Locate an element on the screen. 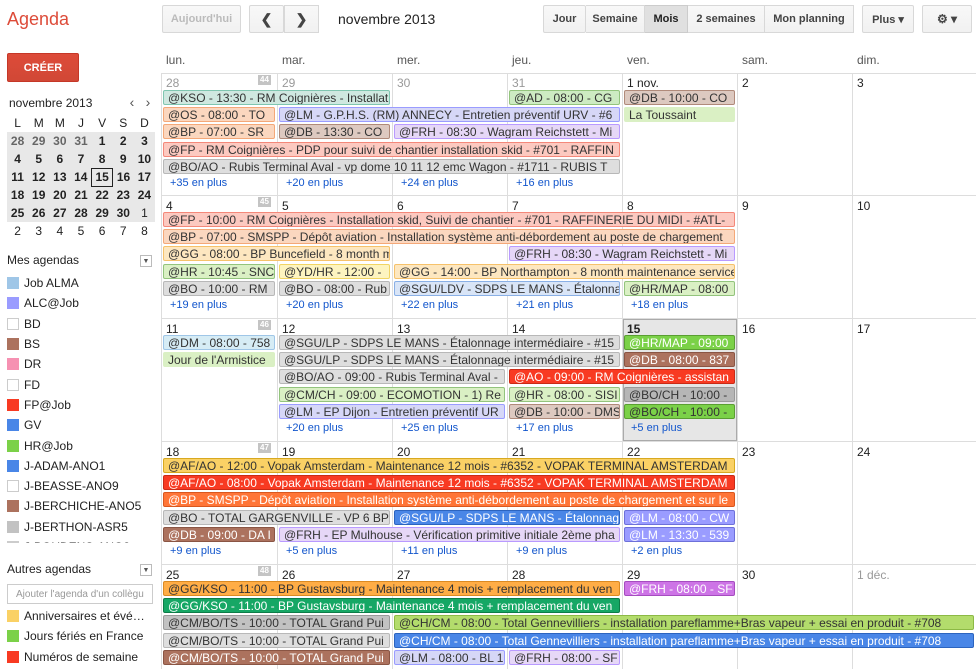  mini-day: 23 is located at coordinates (123, 195).